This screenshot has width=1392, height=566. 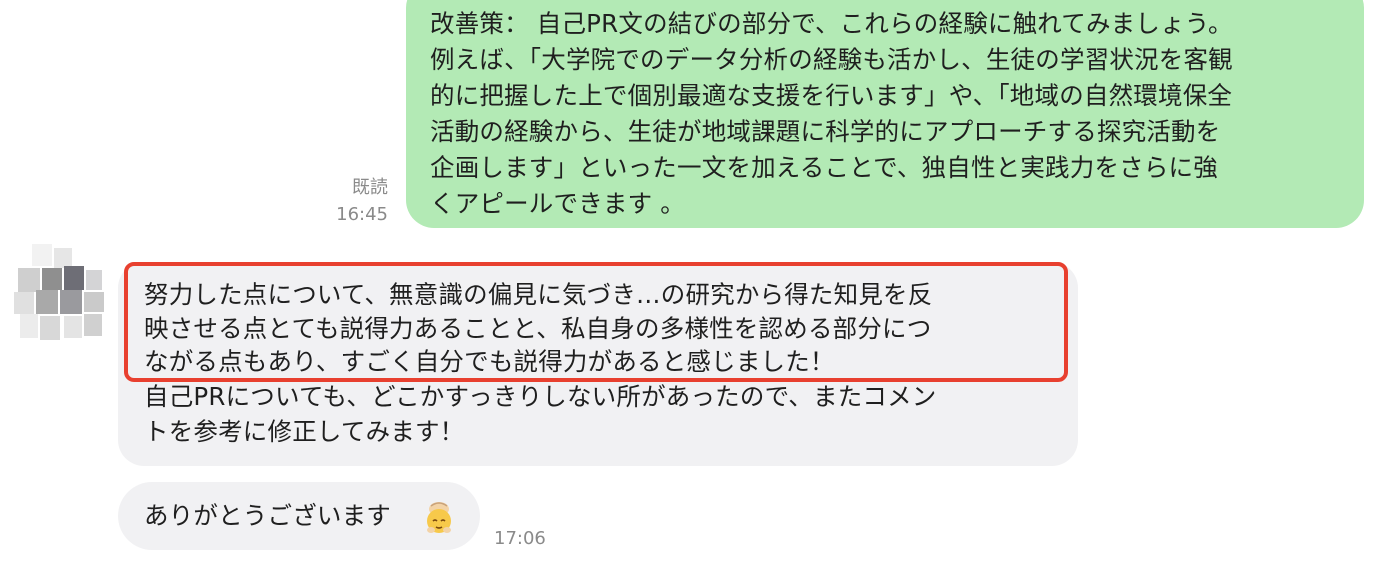 What do you see at coordinates (362, 214) in the screenshot?
I see `sent-timestamp: 16:45` at bounding box center [362, 214].